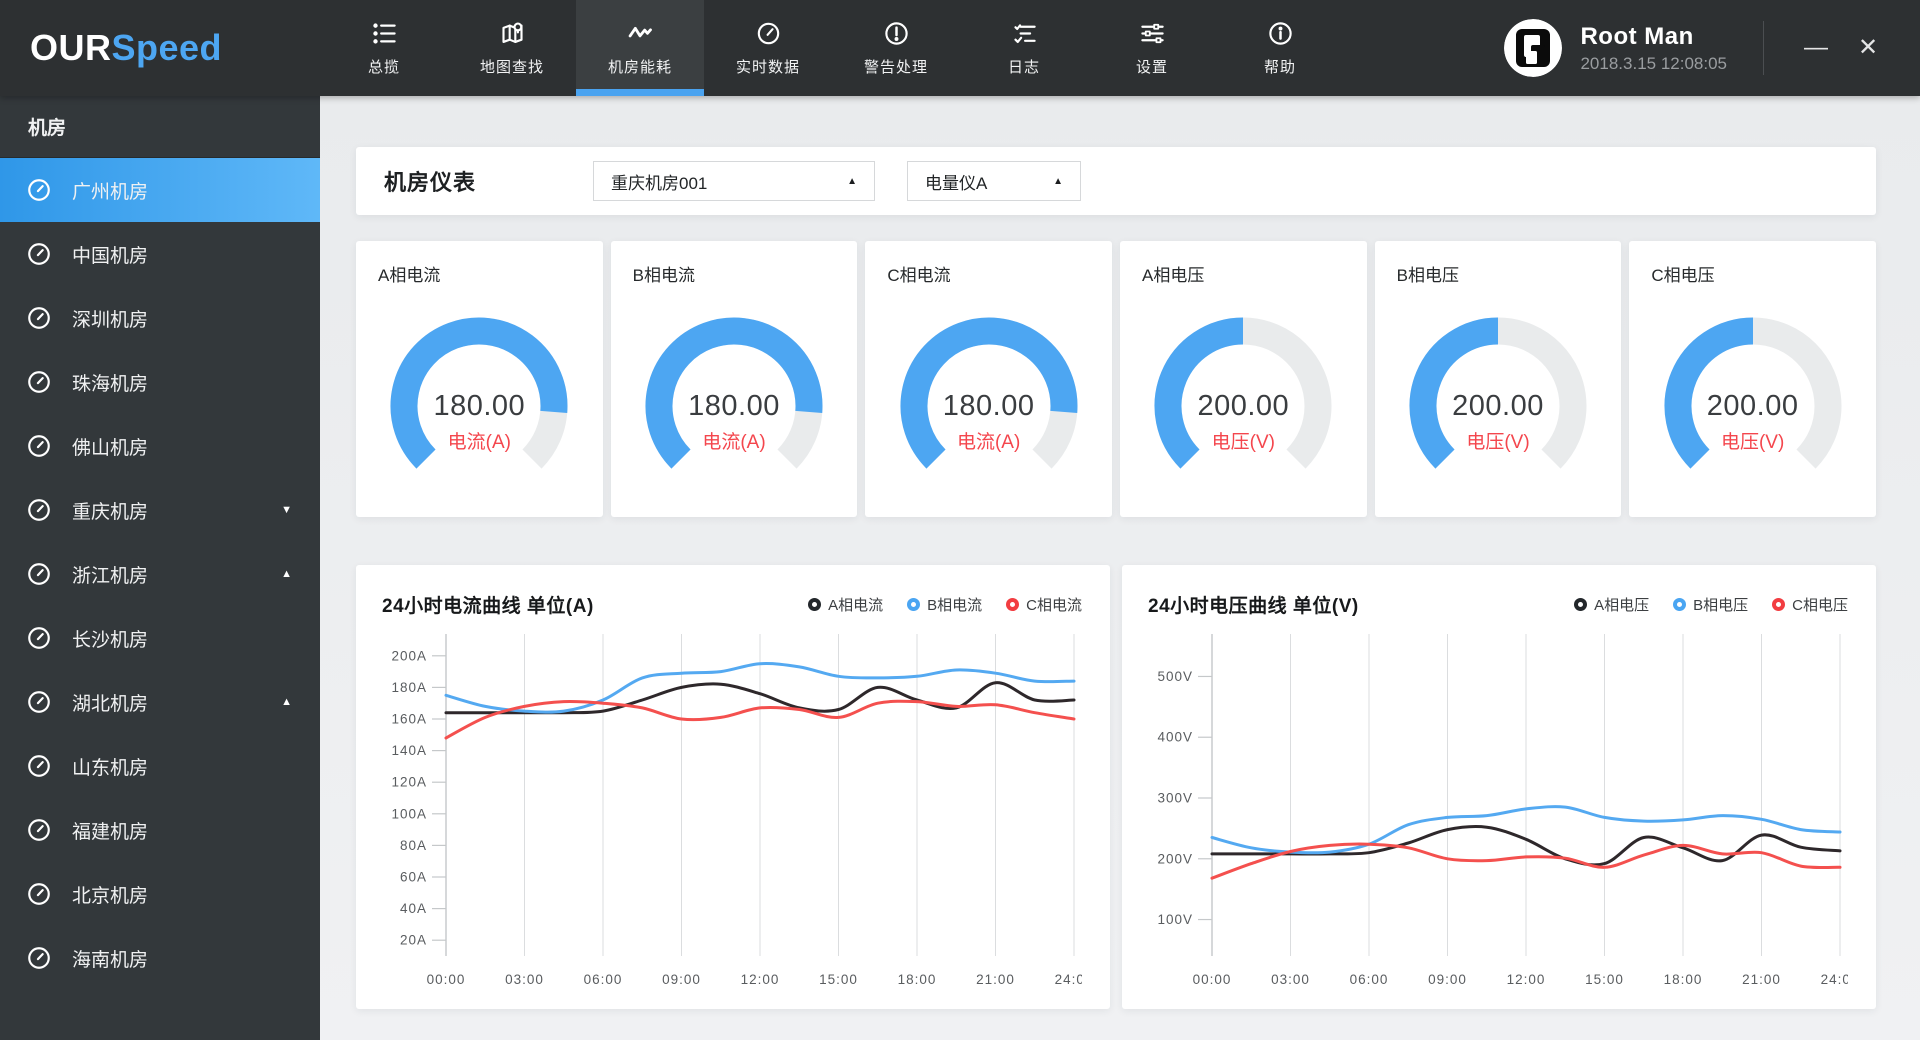 Image resolution: width=1920 pixels, height=1040 pixels. I want to click on topbar: OUR Speed 总揽 地图查找 机房能耗 实时数据 警告处理 日志 设置 帮助, so click(960, 48).